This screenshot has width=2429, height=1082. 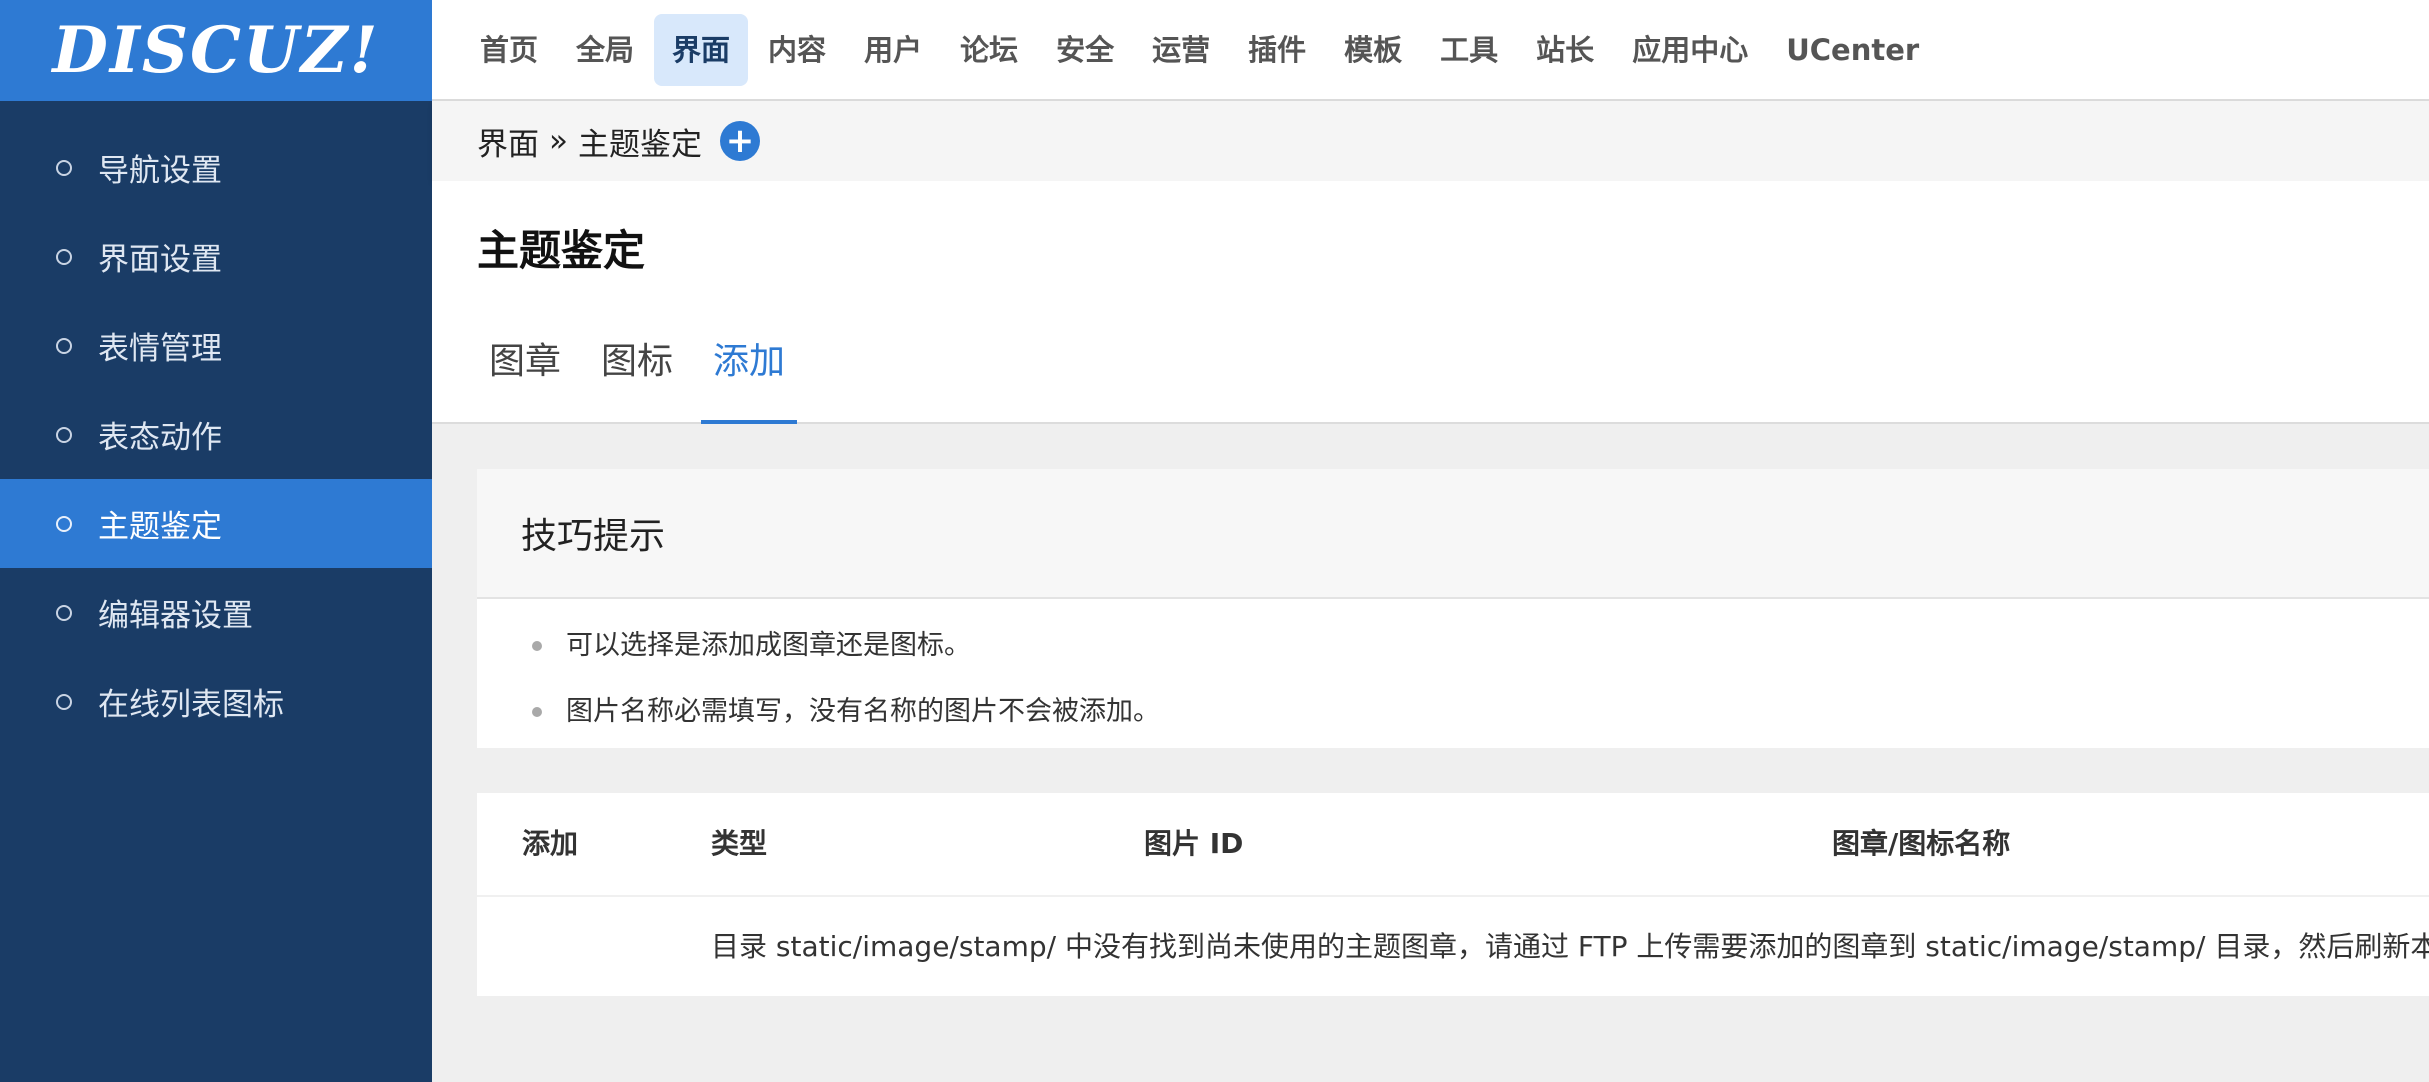 What do you see at coordinates (1453, 534) in the screenshot?
I see `tips-title: 技巧提示` at bounding box center [1453, 534].